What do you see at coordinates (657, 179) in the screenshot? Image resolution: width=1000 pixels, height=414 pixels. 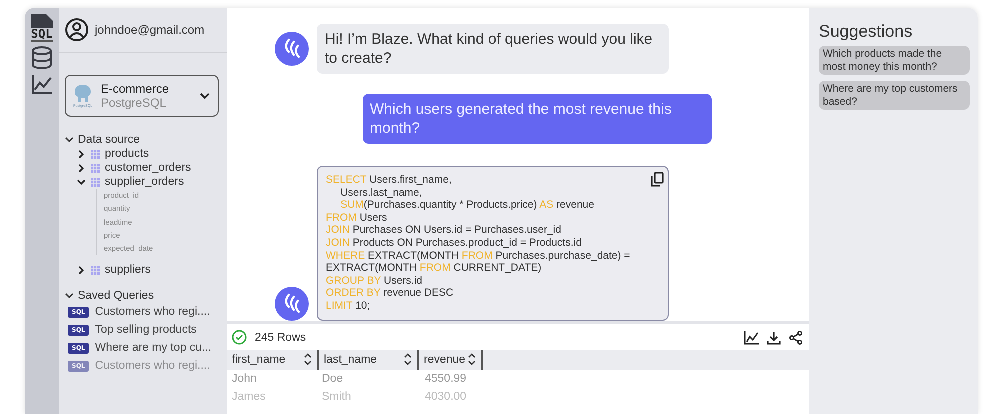 I see `copy-icon` at bounding box center [657, 179].